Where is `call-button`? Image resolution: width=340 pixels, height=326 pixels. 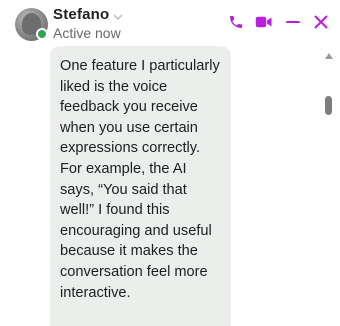 call-button is located at coordinates (236, 22).